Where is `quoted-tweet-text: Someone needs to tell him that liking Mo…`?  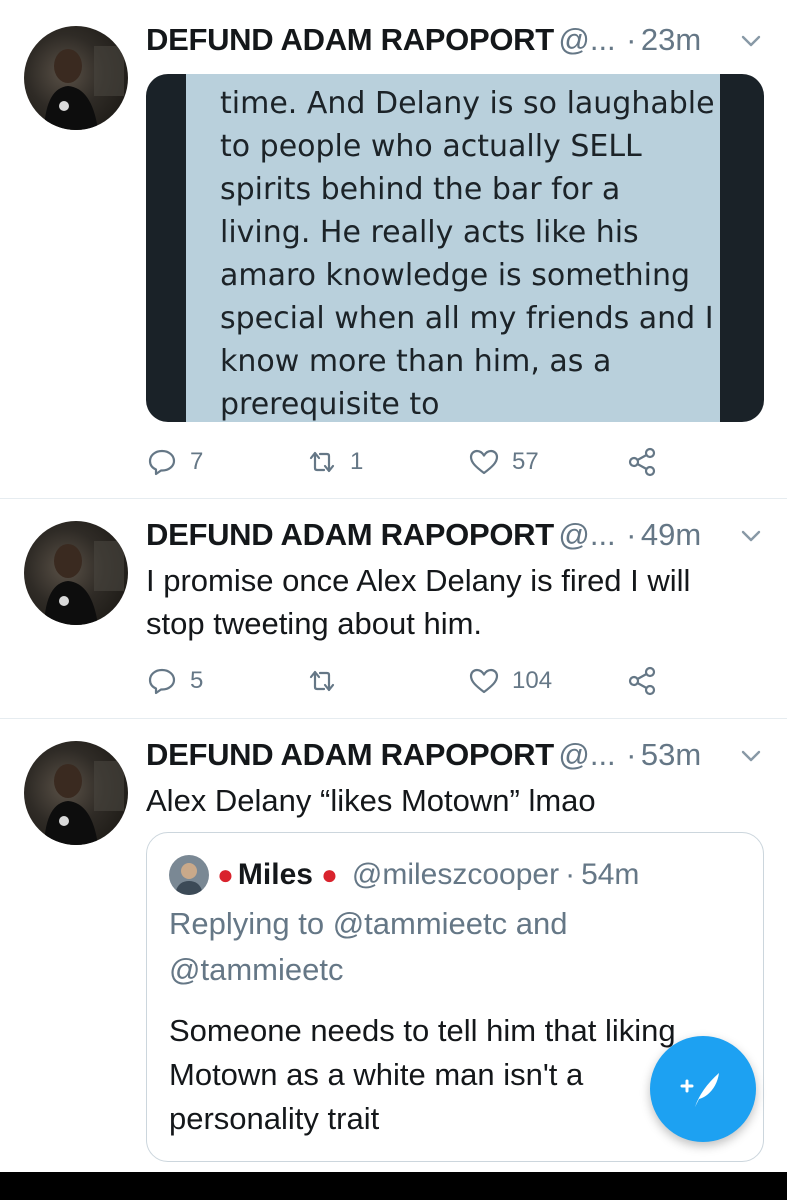 quoted-tweet-text: Someone needs to tell him that liking Mo… is located at coordinates (422, 1074).